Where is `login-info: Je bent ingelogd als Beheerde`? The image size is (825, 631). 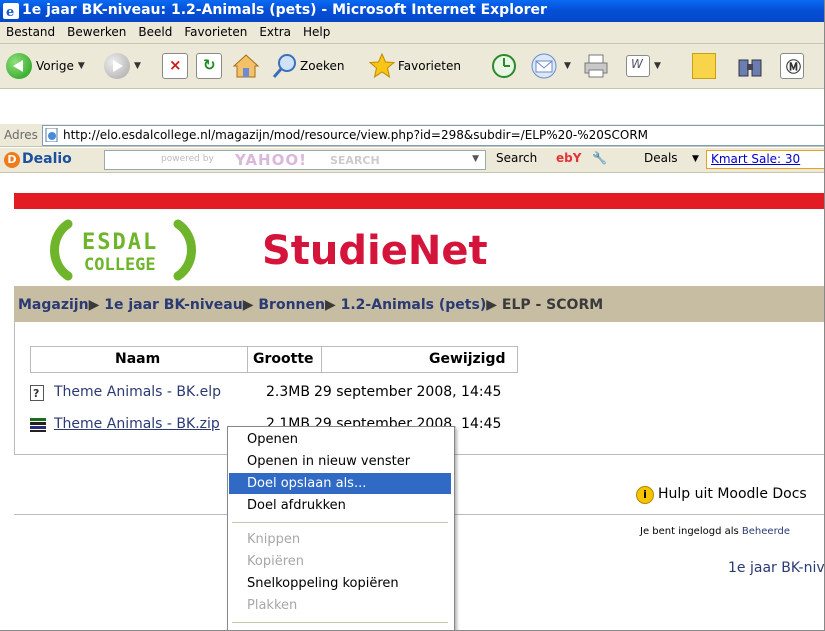 login-info: Je bent ingelogd als Beheerde is located at coordinates (715, 531).